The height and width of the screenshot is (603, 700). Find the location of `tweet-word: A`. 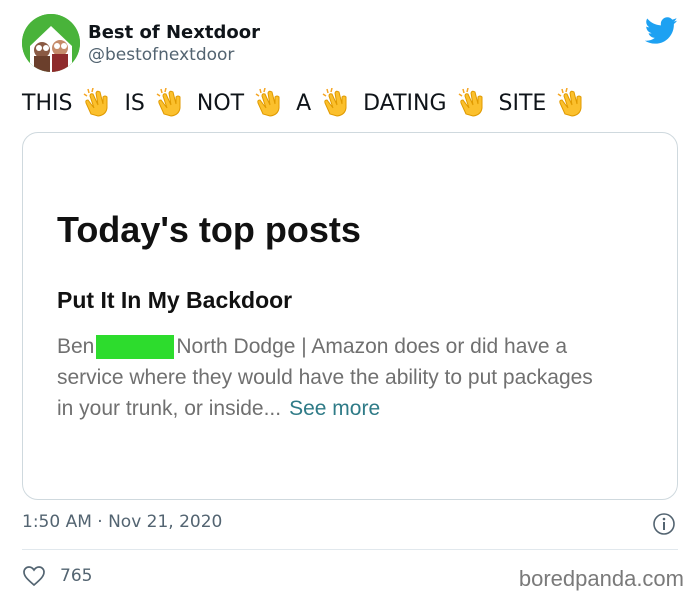

tweet-word: A is located at coordinates (304, 103).